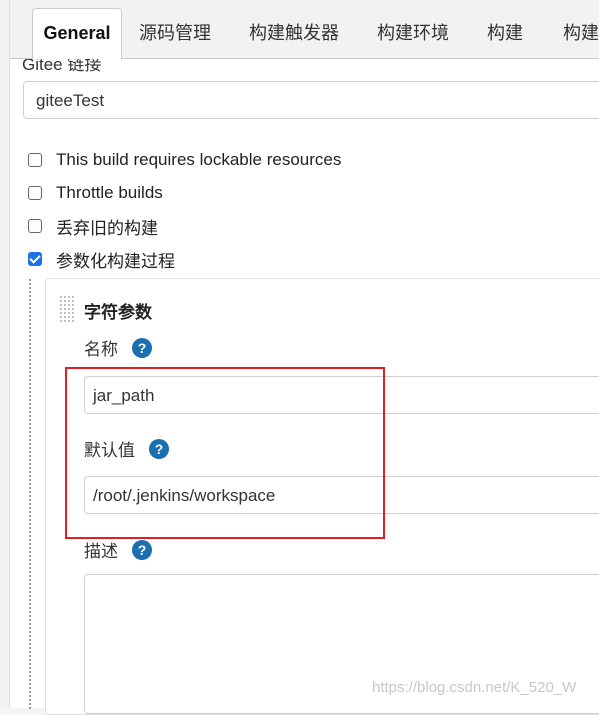 This screenshot has width=599, height=715. What do you see at coordinates (35, 160) in the screenshot?
I see `lockable-resources-checkbox` at bounding box center [35, 160].